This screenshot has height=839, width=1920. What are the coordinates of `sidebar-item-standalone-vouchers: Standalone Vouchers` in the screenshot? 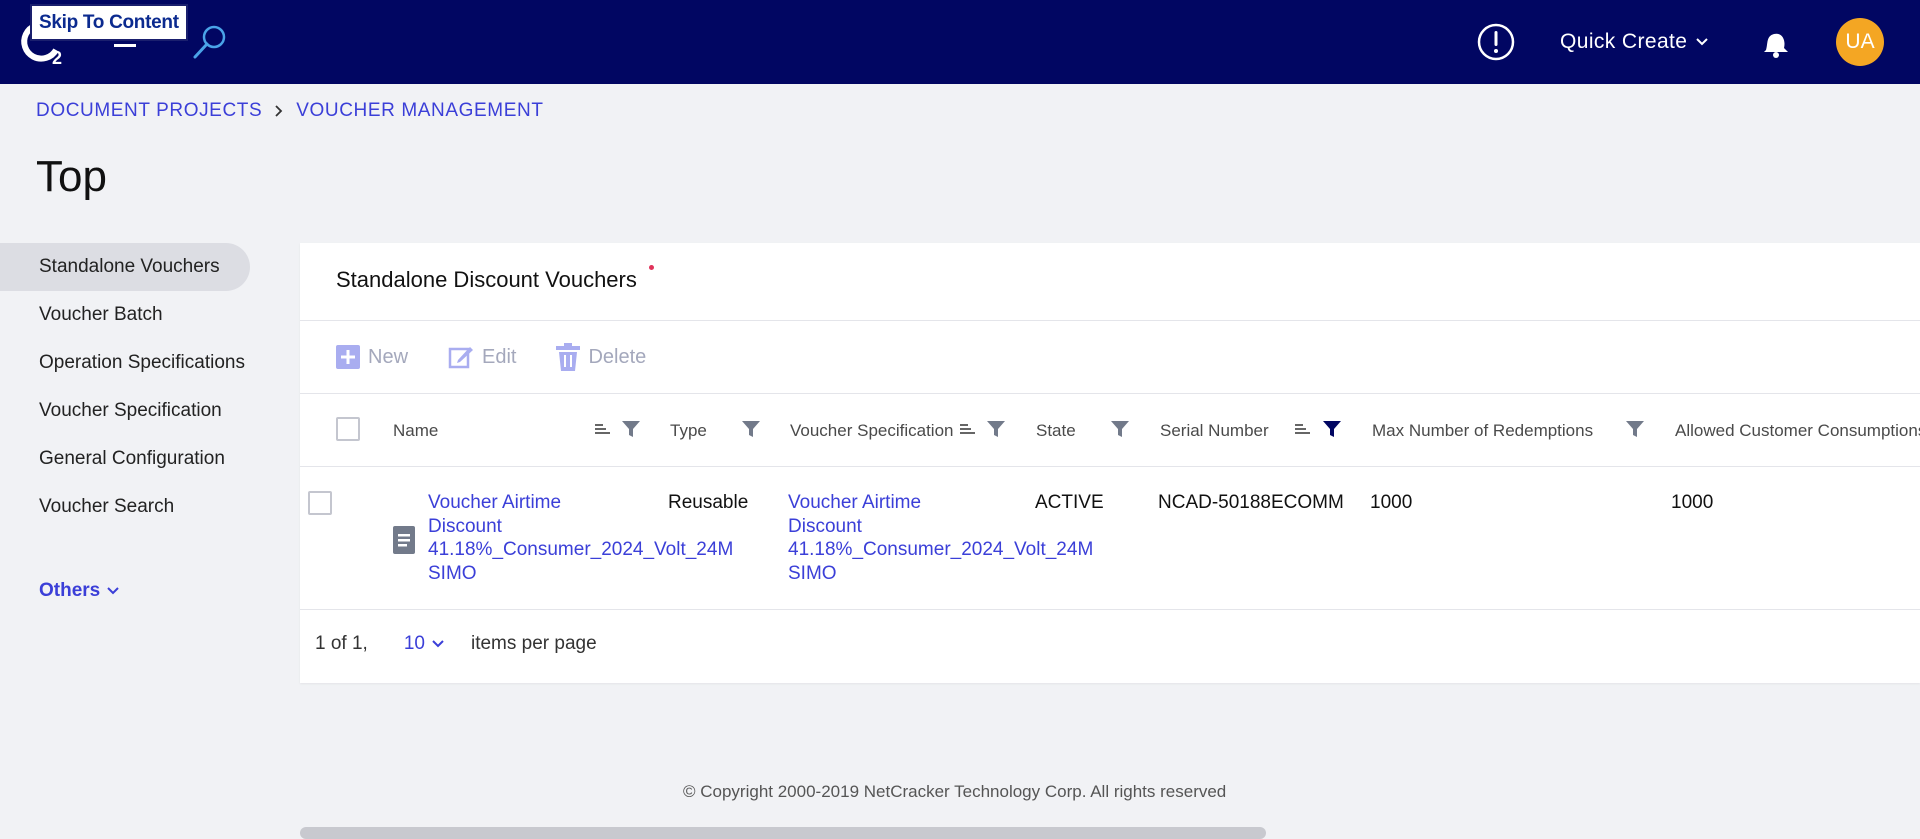 It's located at (125, 267).